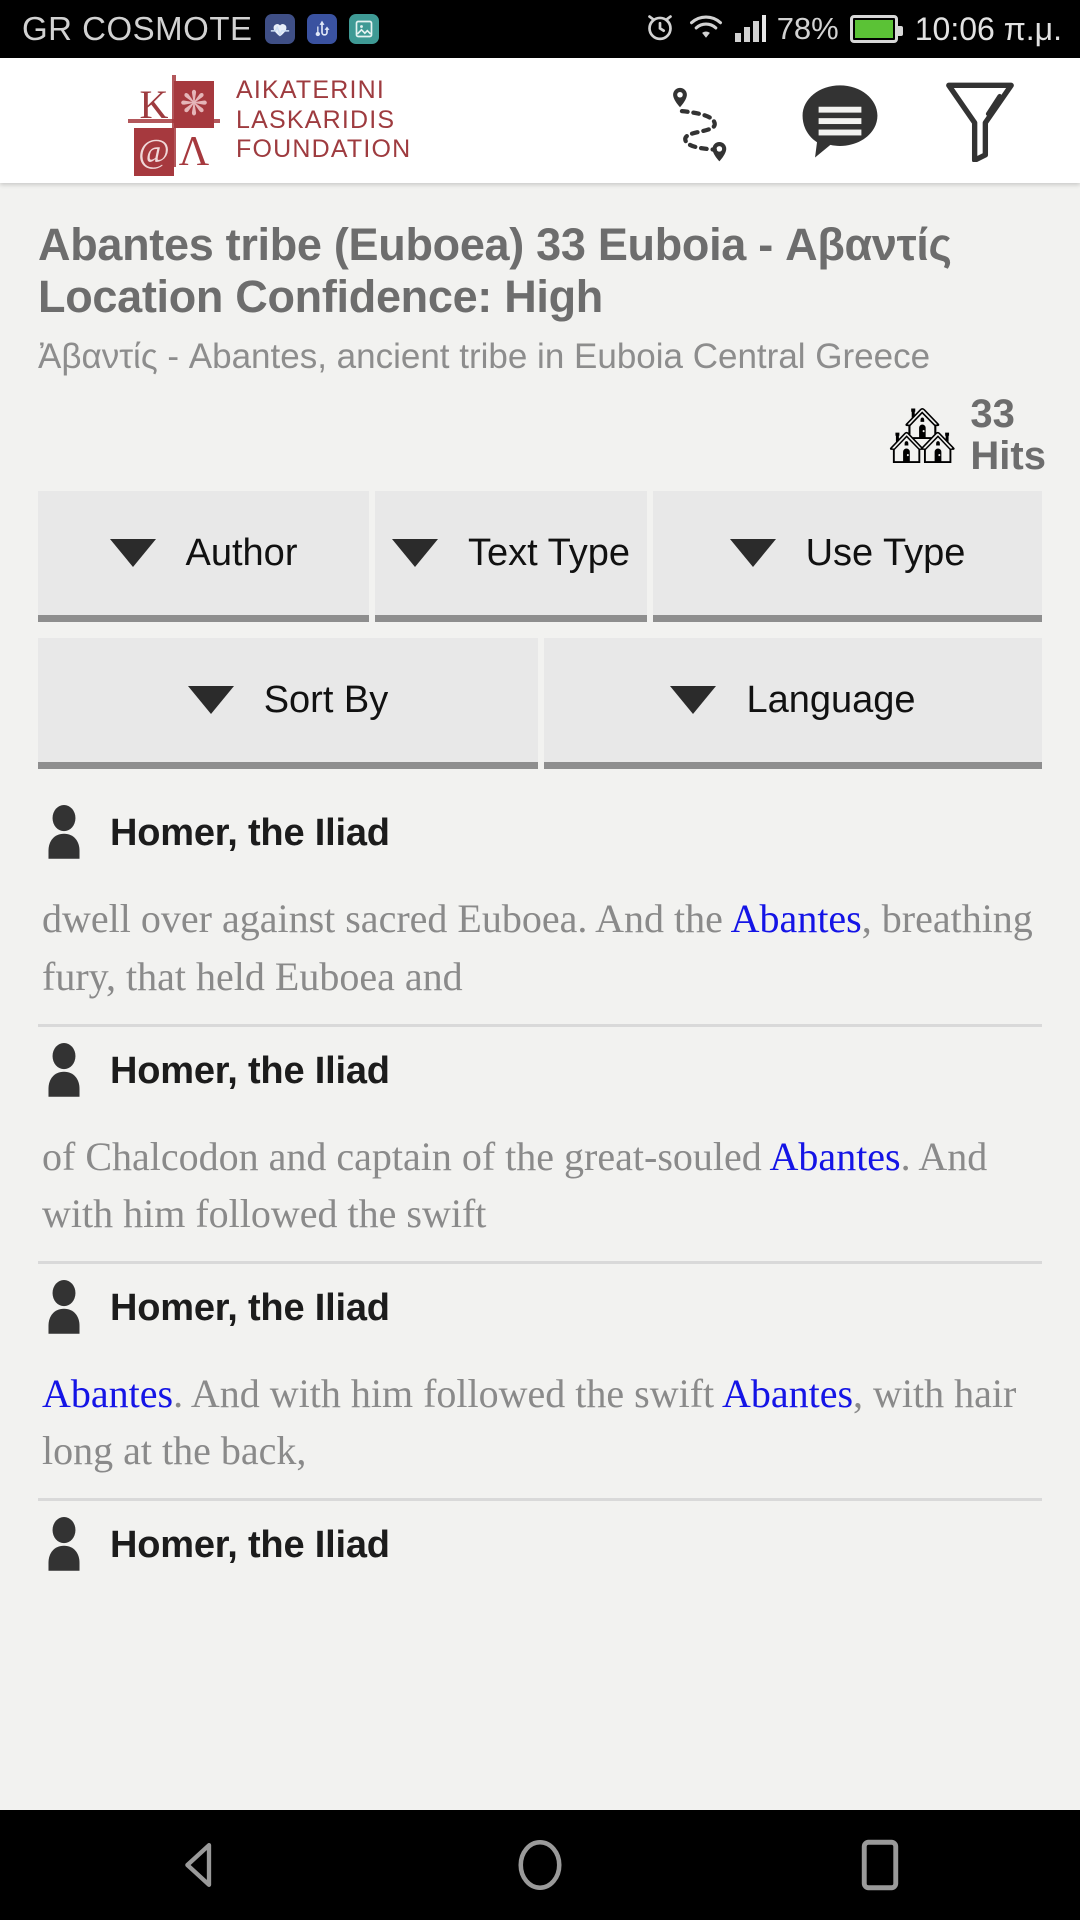 This screenshot has width=1080, height=1920. What do you see at coordinates (660, 29) in the screenshot?
I see `alarm-icon` at bounding box center [660, 29].